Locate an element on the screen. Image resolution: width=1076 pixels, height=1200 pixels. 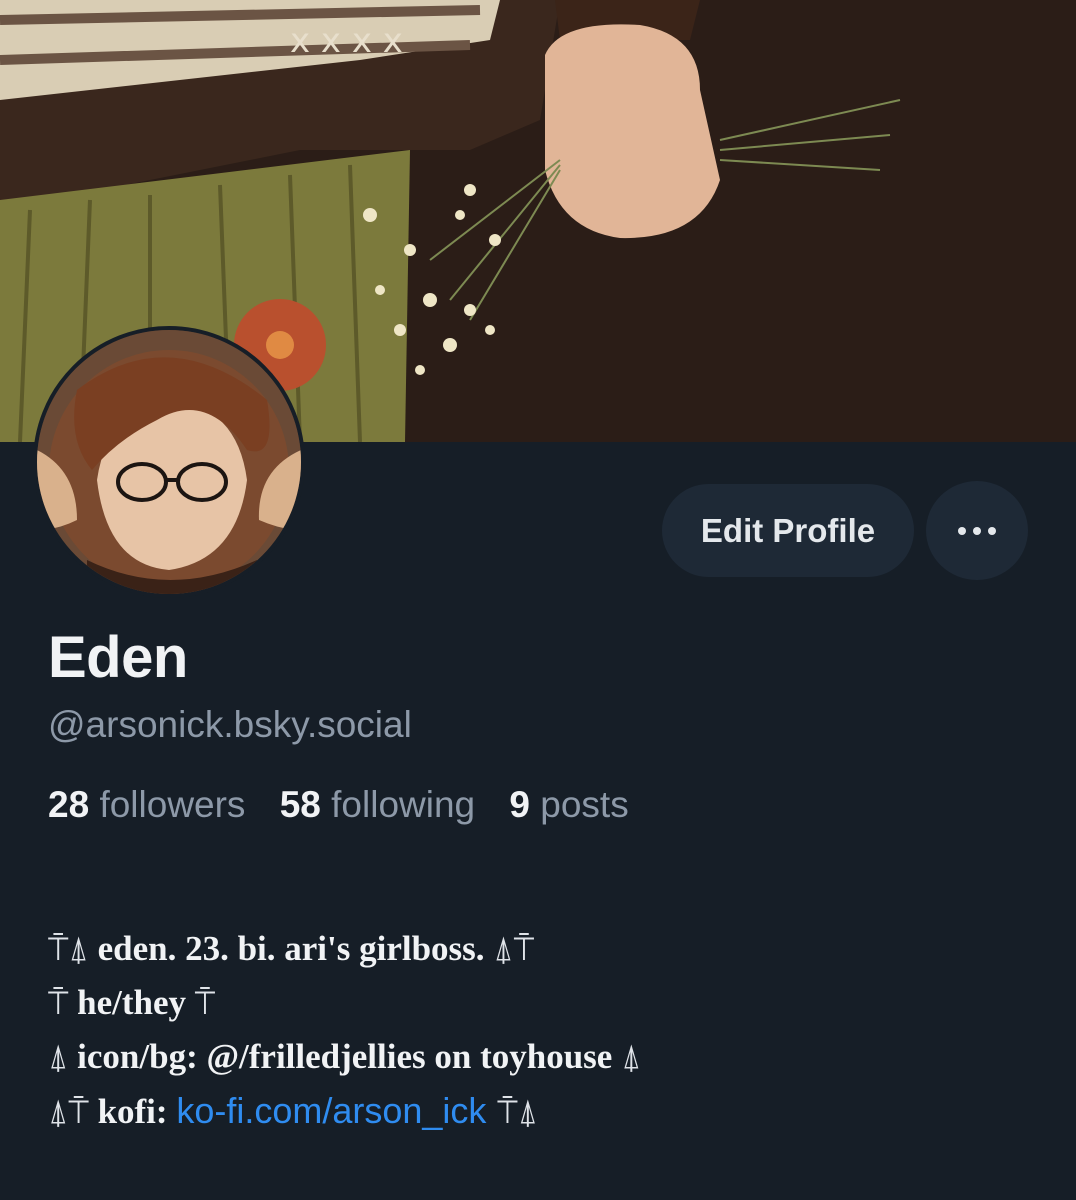
profile-stats: 28 followers 58 following 9 posts is located at coordinates (350, 805).